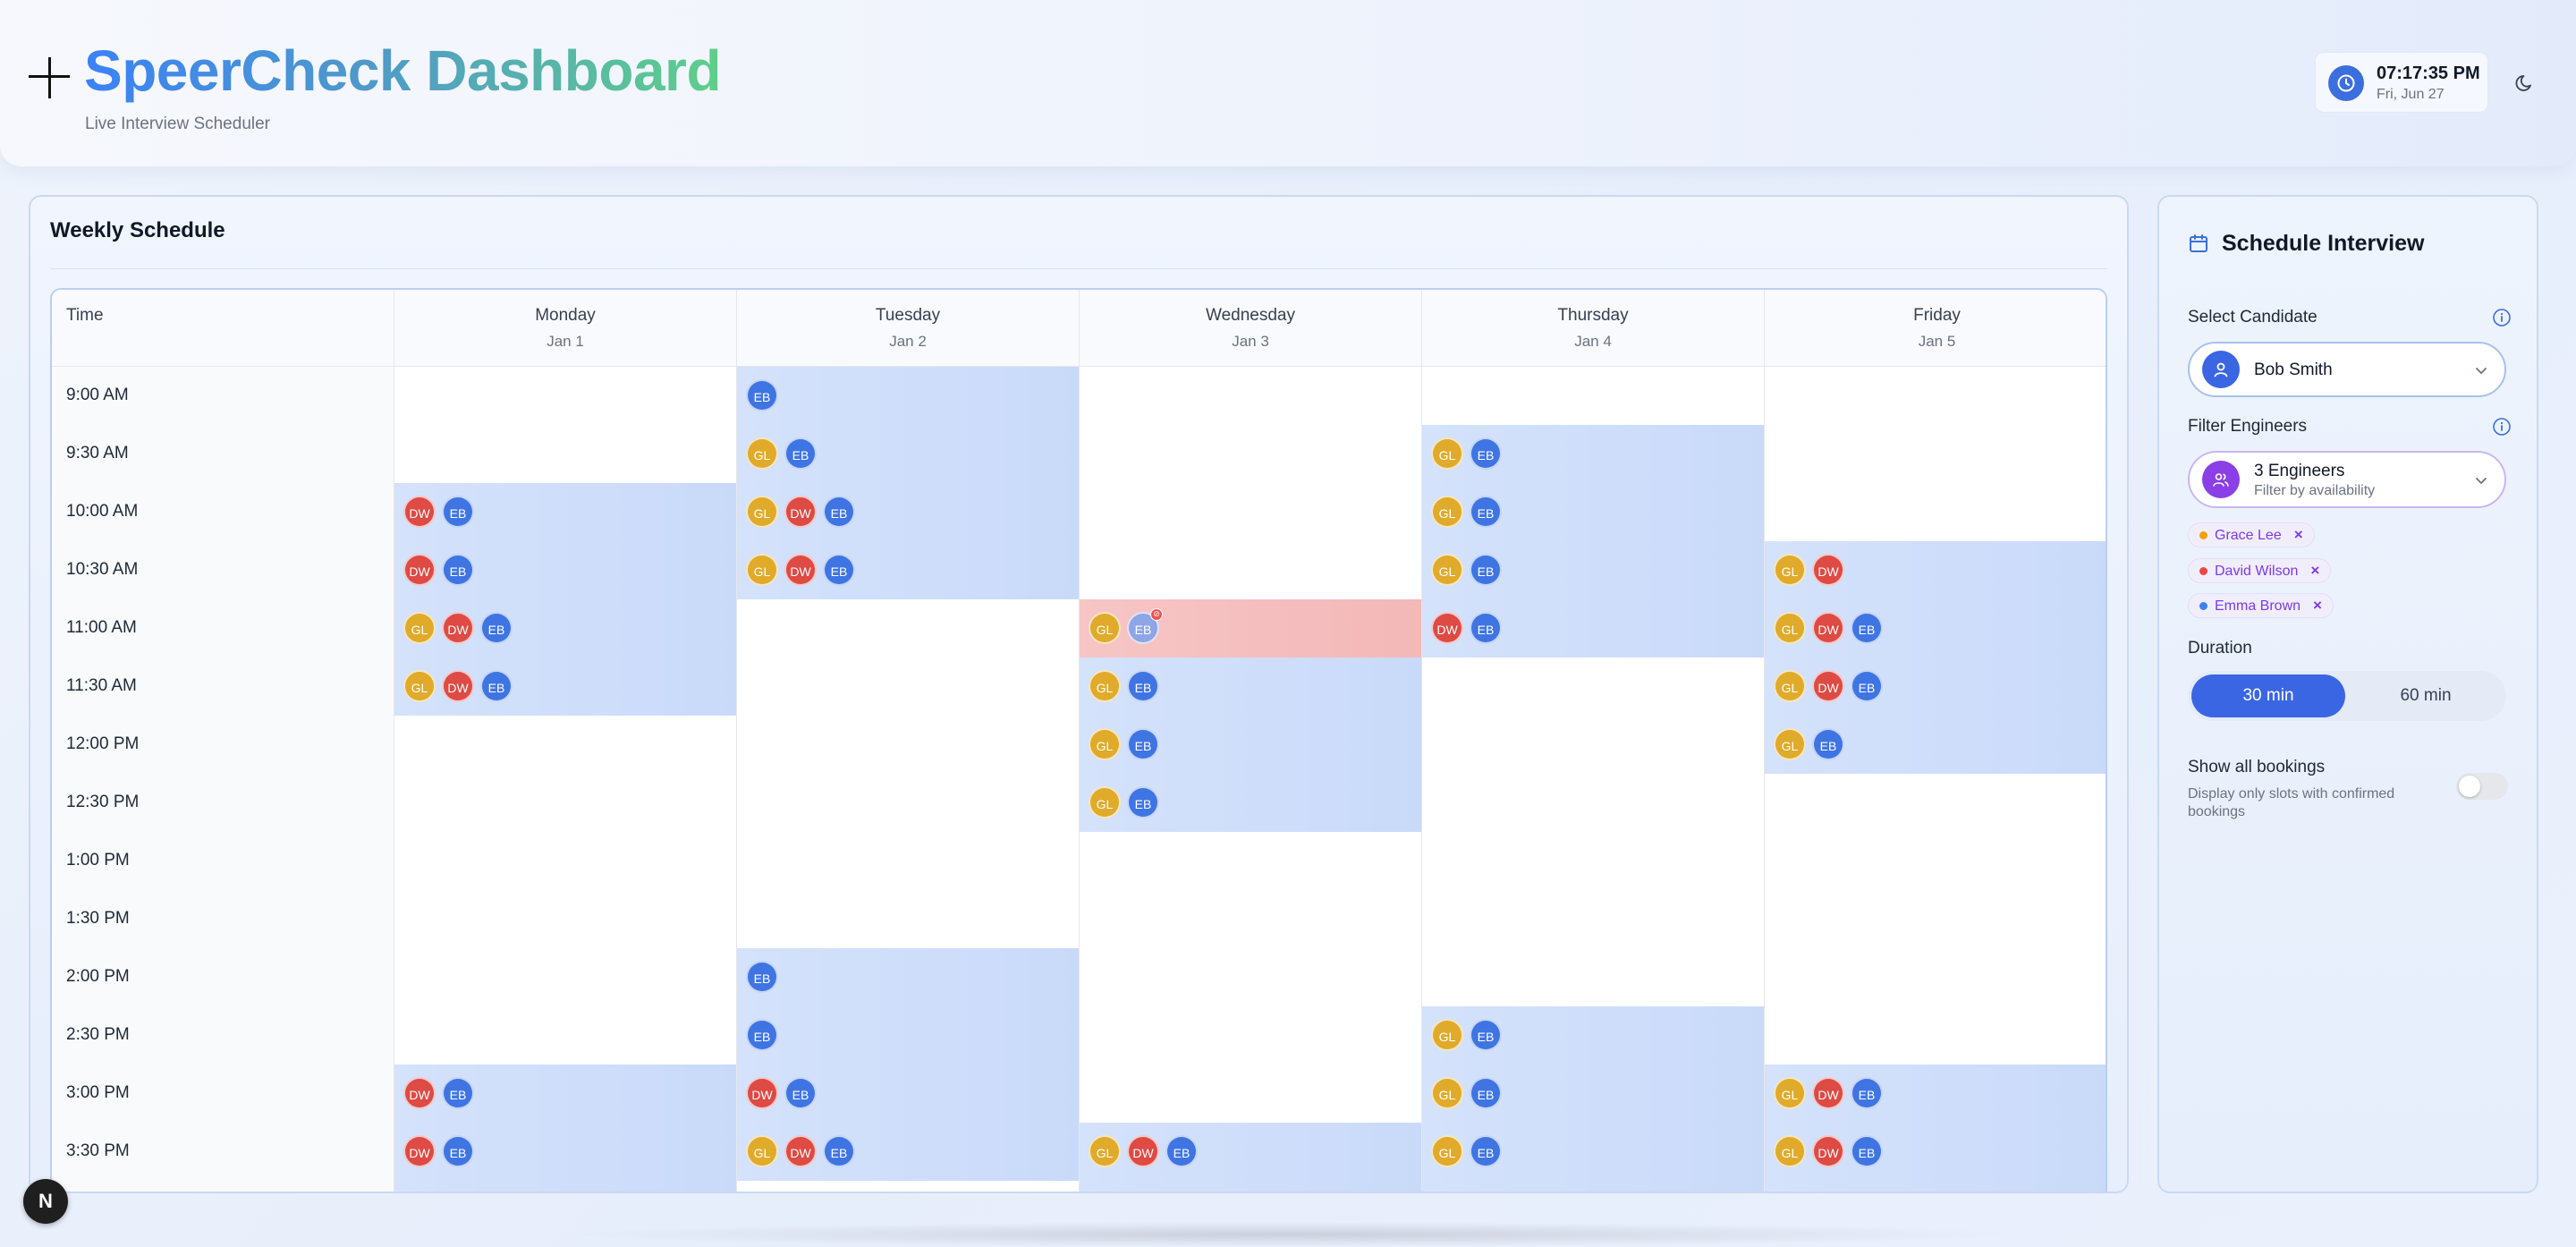  I want to click on candidate-select: Bob Smith, so click(2347, 369).